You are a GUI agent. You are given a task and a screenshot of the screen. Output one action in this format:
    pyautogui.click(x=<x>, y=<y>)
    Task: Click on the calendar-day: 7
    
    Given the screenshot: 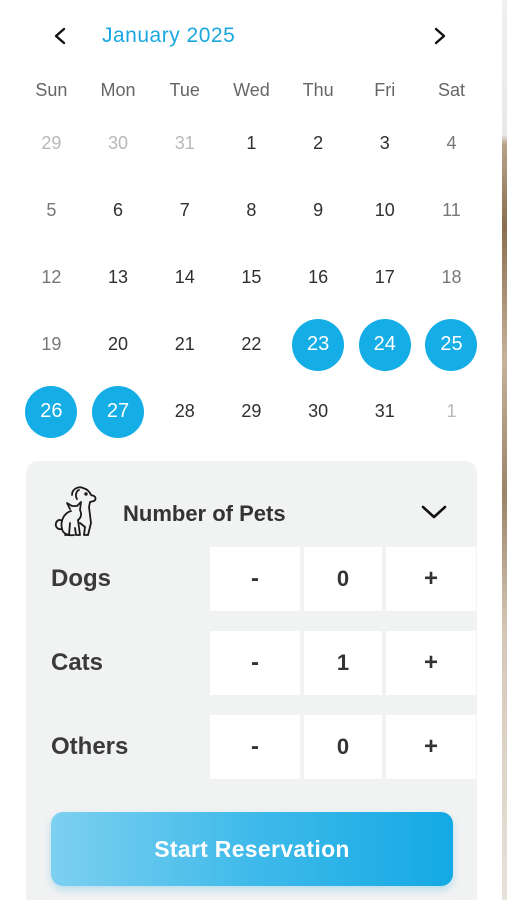 What is the action you would take?
    pyautogui.click(x=185, y=211)
    